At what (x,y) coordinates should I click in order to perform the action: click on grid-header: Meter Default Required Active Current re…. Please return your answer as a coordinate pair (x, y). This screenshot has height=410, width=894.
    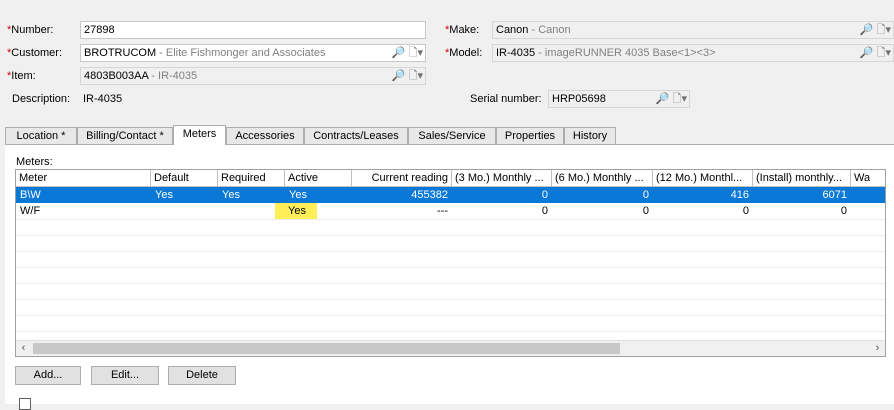
    Looking at the image, I should click on (450, 178).